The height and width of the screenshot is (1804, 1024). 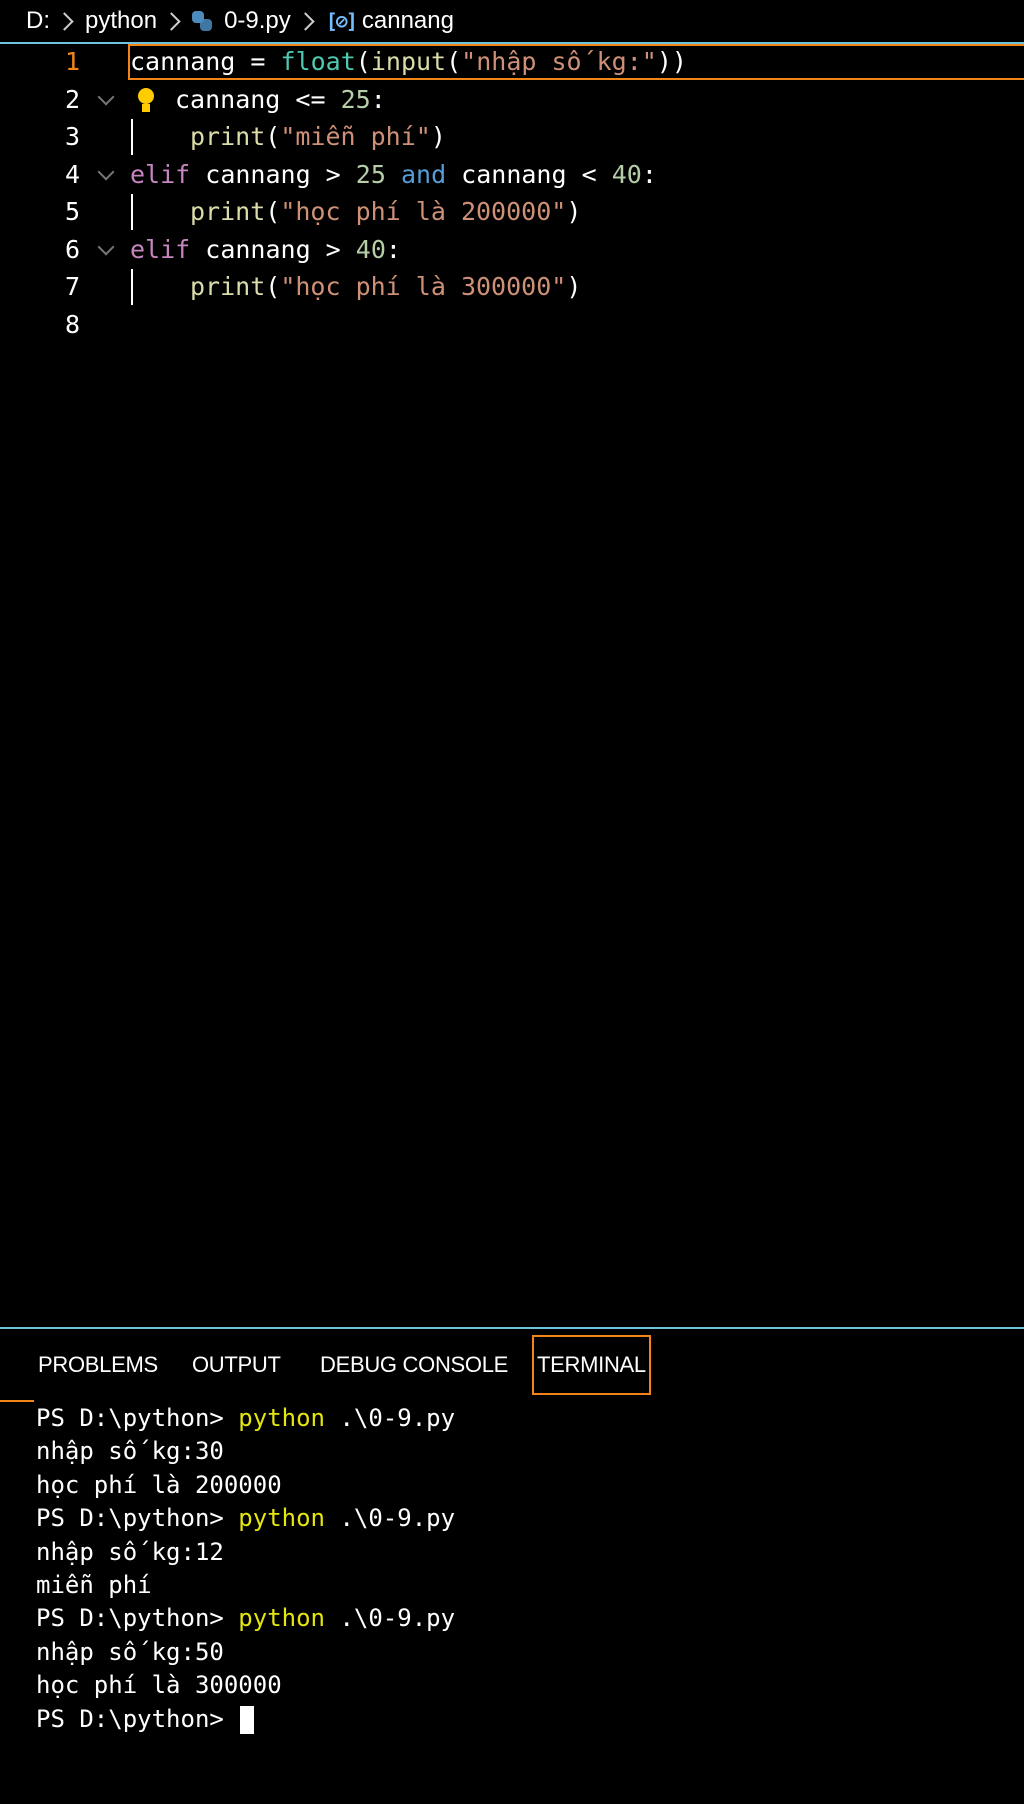 I want to click on terminal-line: nhập số kg:30, so click(x=130, y=1451).